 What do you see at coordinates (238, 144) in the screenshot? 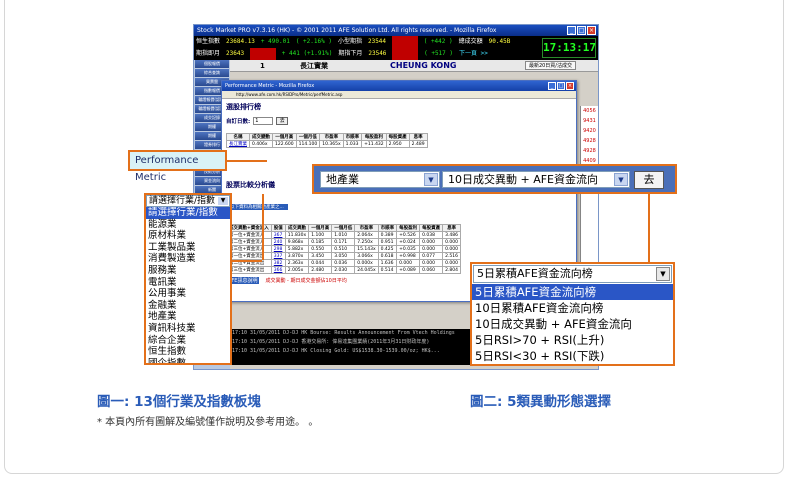
I see `table-cell: 長江實業` at bounding box center [238, 144].